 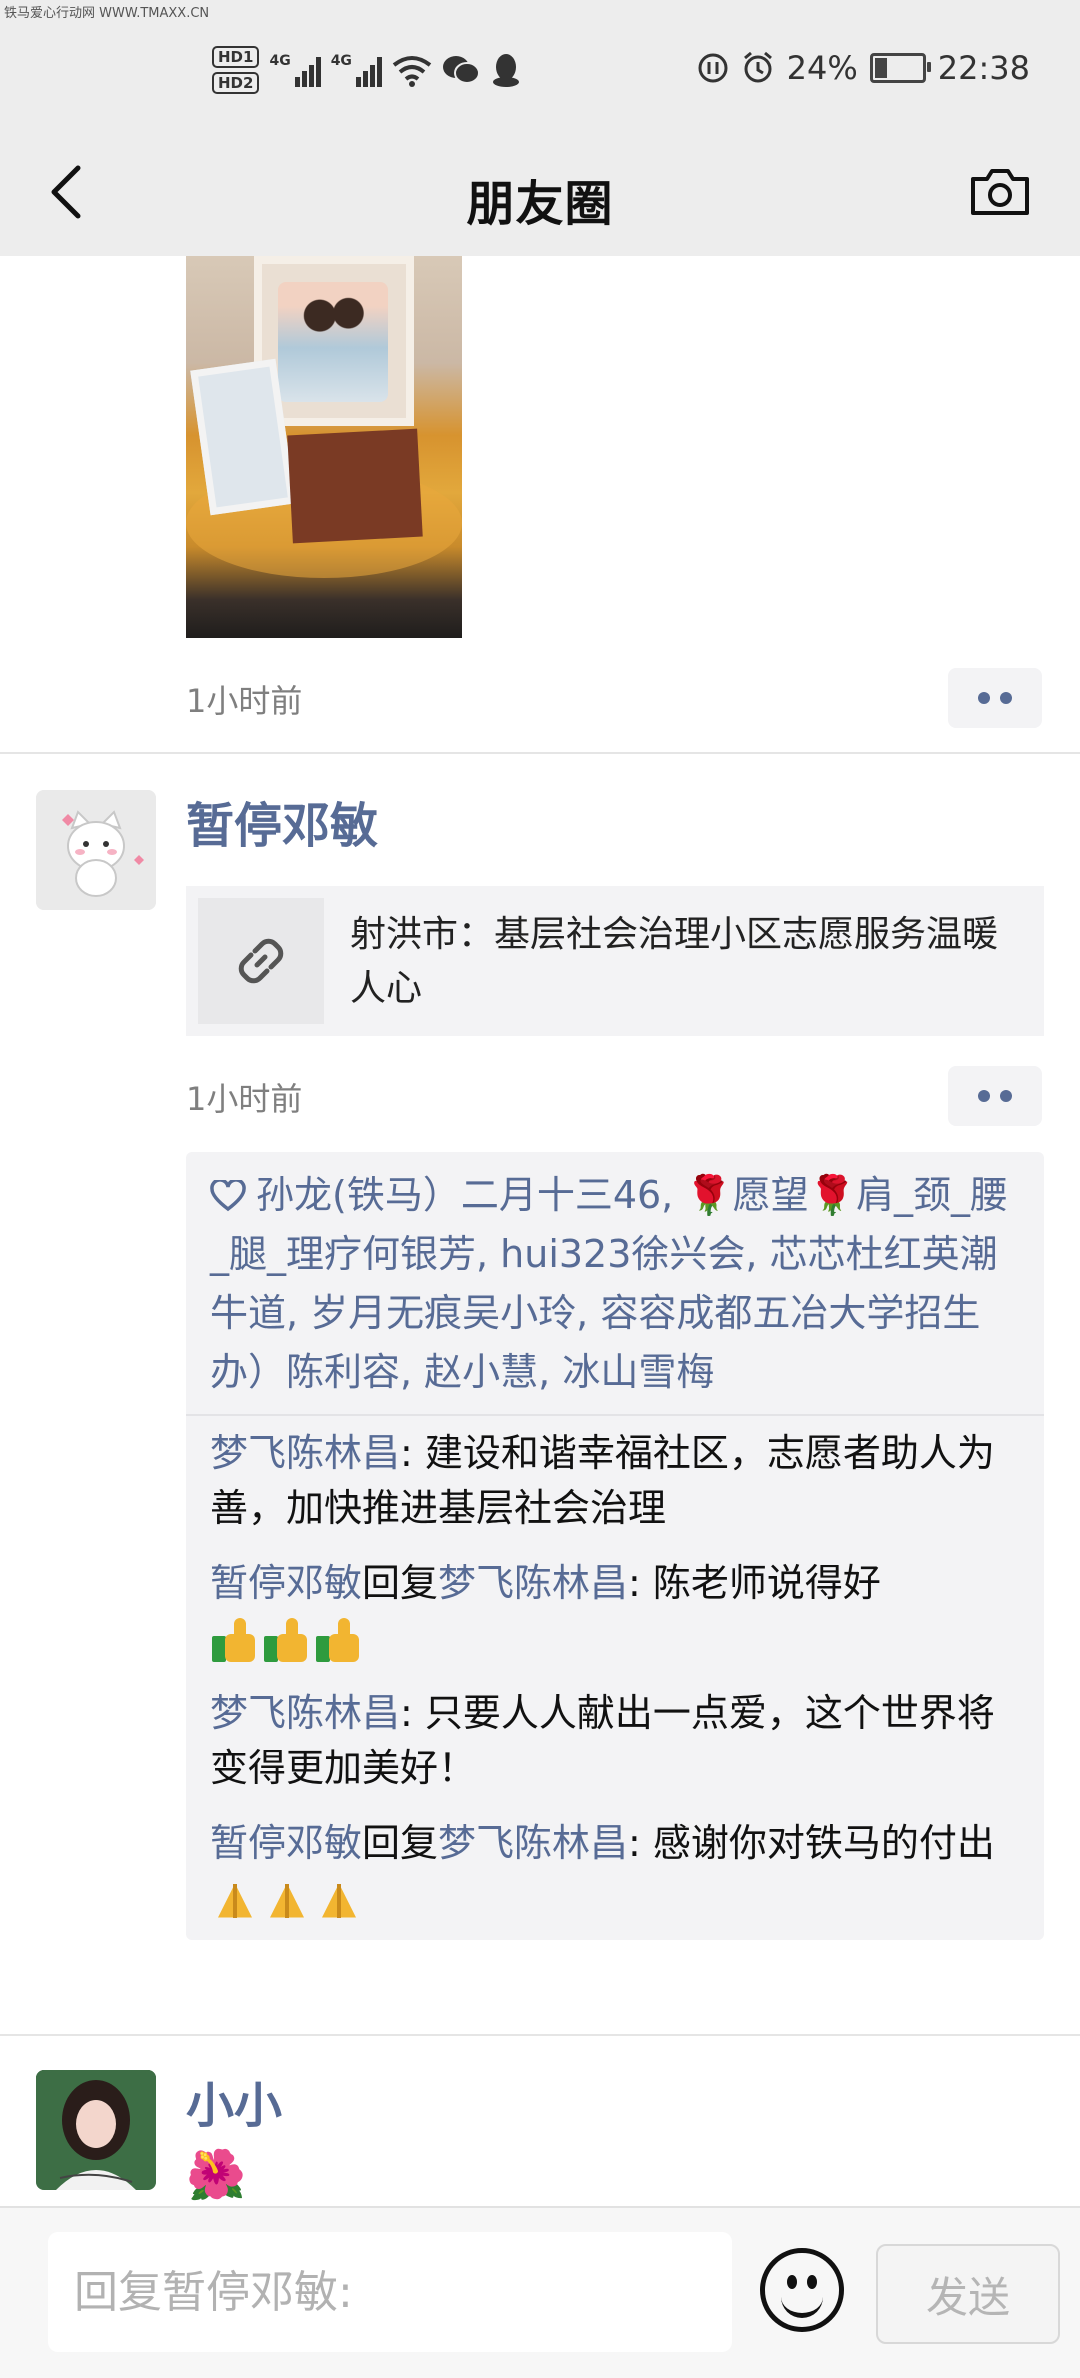 What do you see at coordinates (754, 1583) in the screenshot?
I see `comment-text: : 陈老师说得好` at bounding box center [754, 1583].